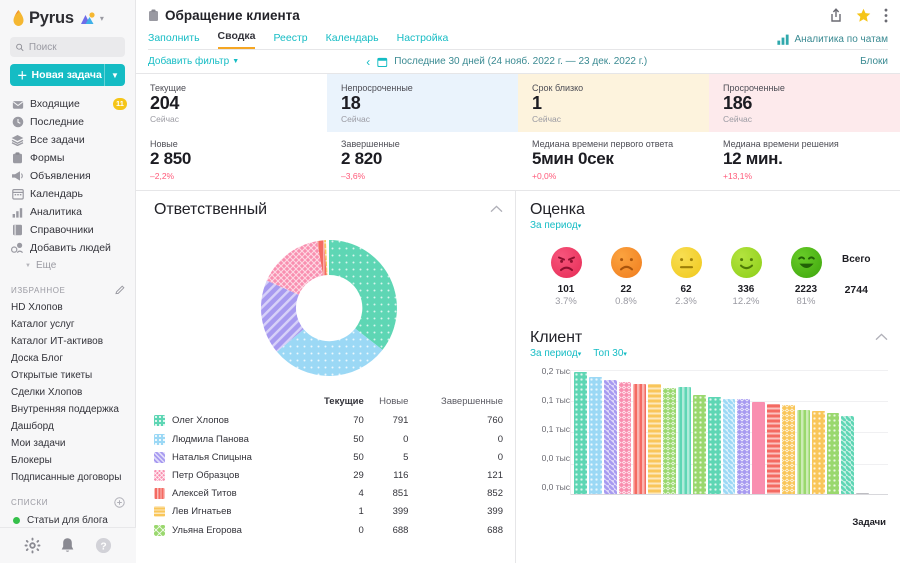 The height and width of the screenshot is (563, 900). What do you see at coordinates (67, 230) in the screenshot?
I see `sidebar-item-directories: Справочники` at bounding box center [67, 230].